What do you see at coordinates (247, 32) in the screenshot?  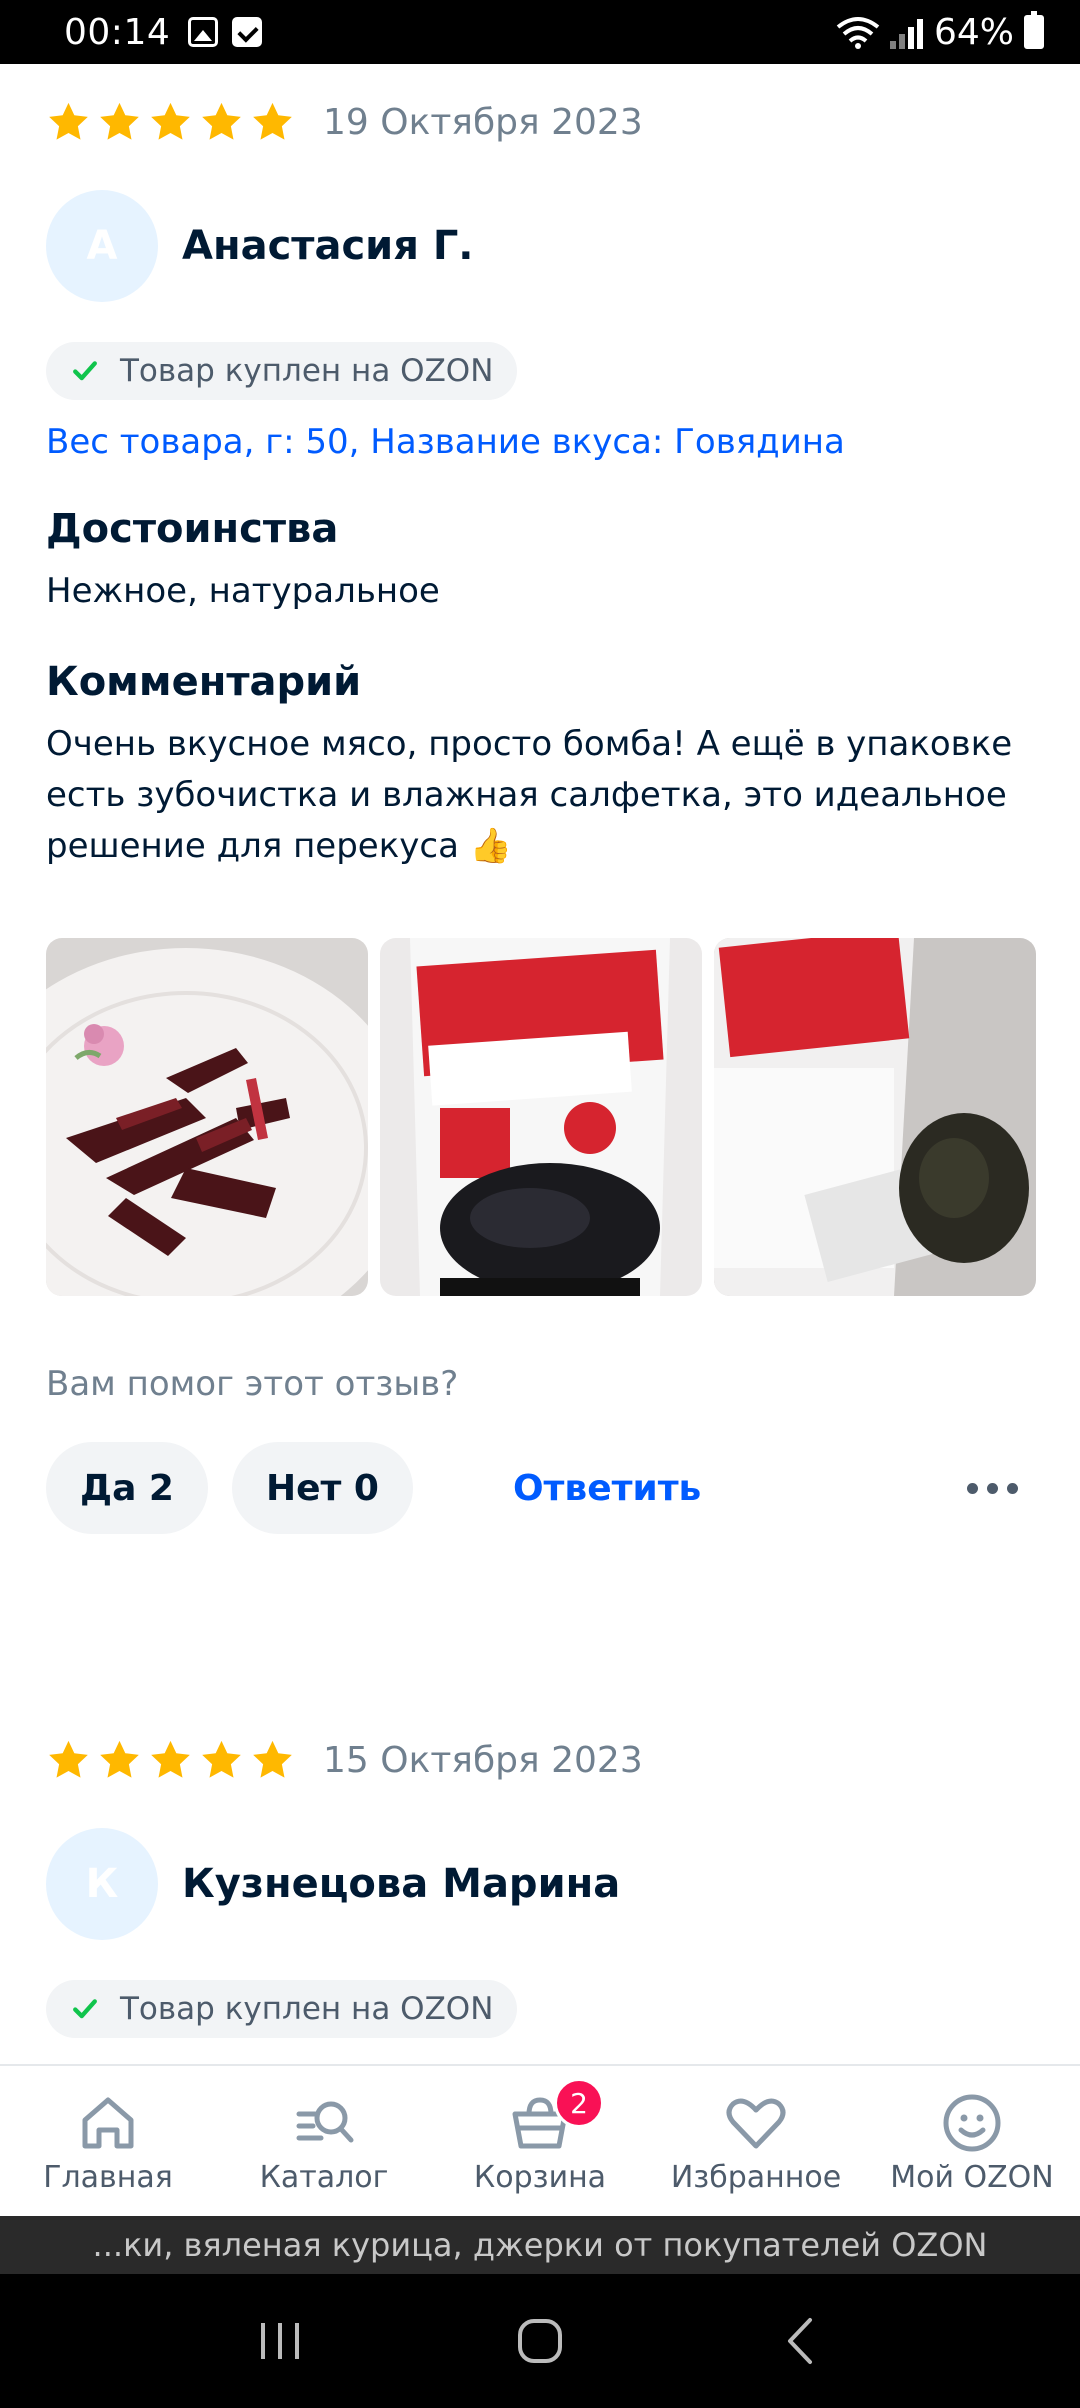 I see `checkbox-notification-icon` at bounding box center [247, 32].